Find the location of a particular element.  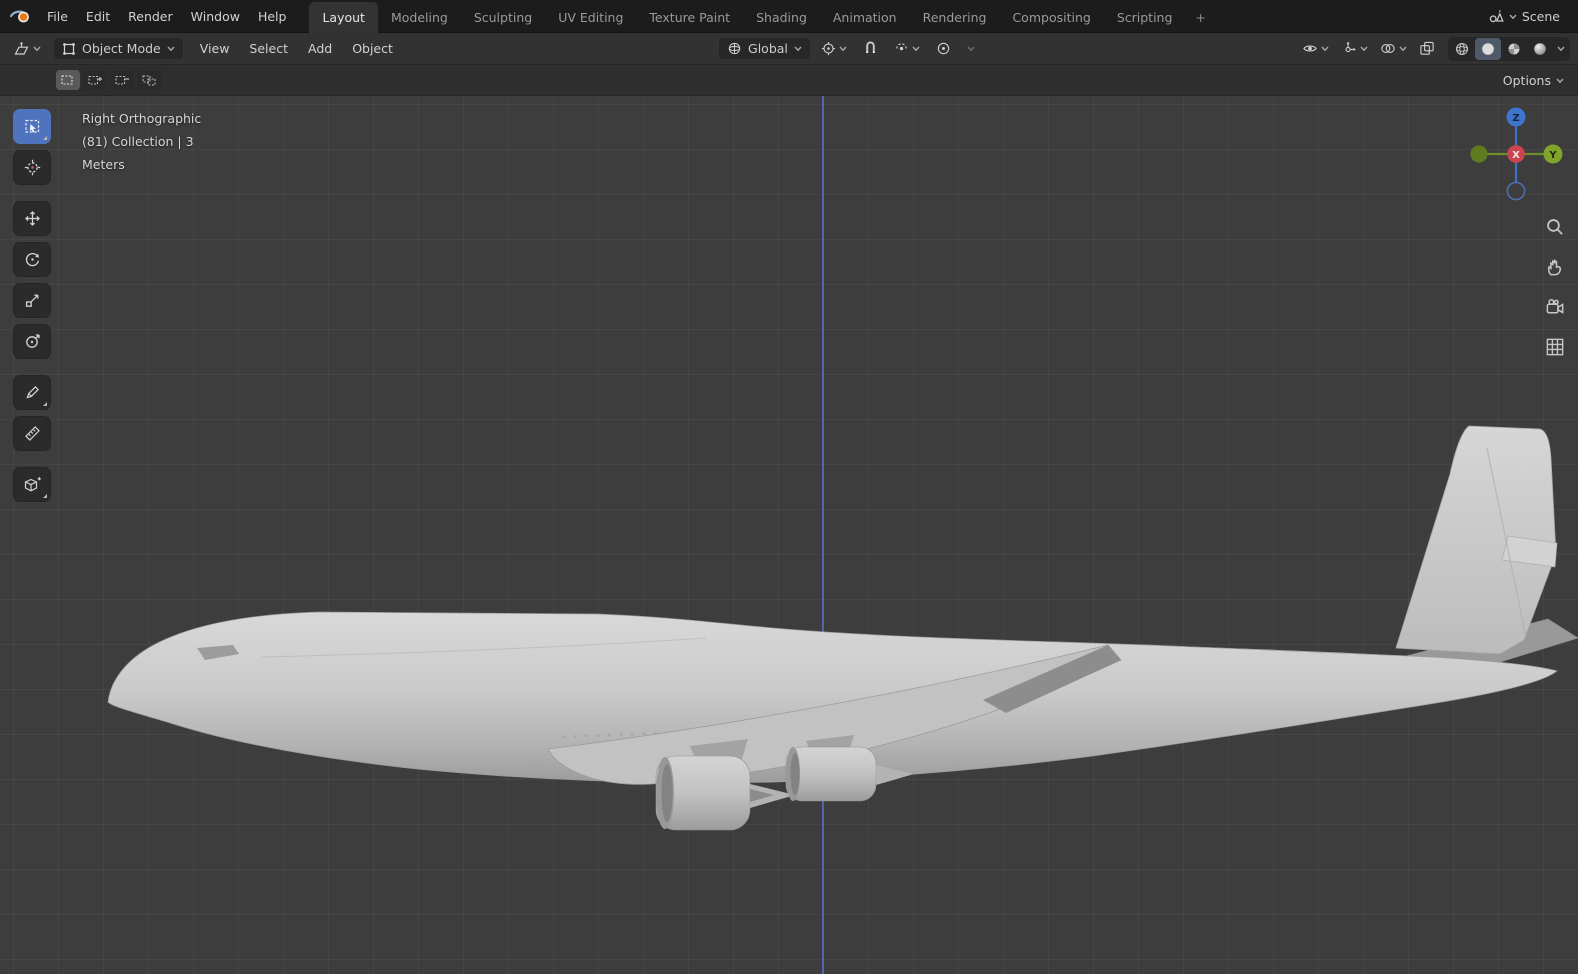

select-mode-subtract-button is located at coordinates (122, 80).